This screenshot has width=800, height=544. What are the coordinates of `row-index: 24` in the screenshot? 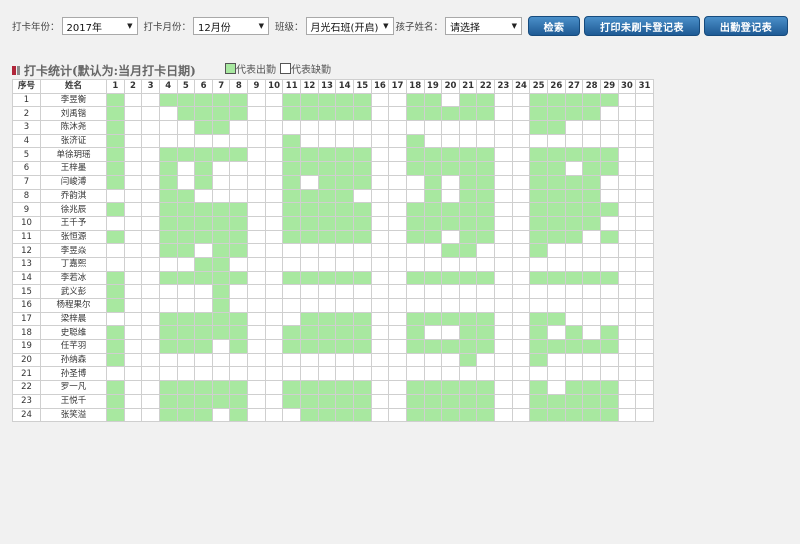 It's located at (26, 415).